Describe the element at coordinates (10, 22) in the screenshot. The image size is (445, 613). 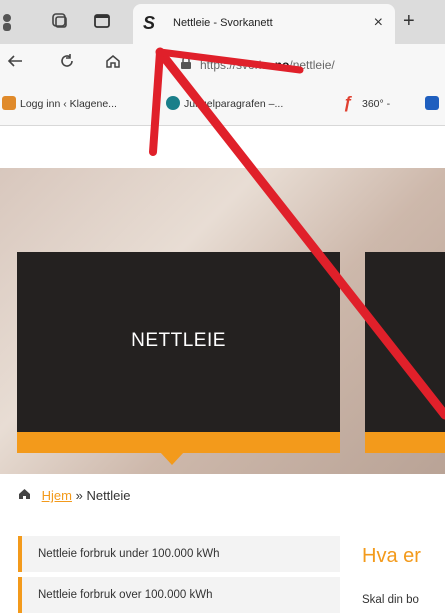
I see `profile-icon` at that location.